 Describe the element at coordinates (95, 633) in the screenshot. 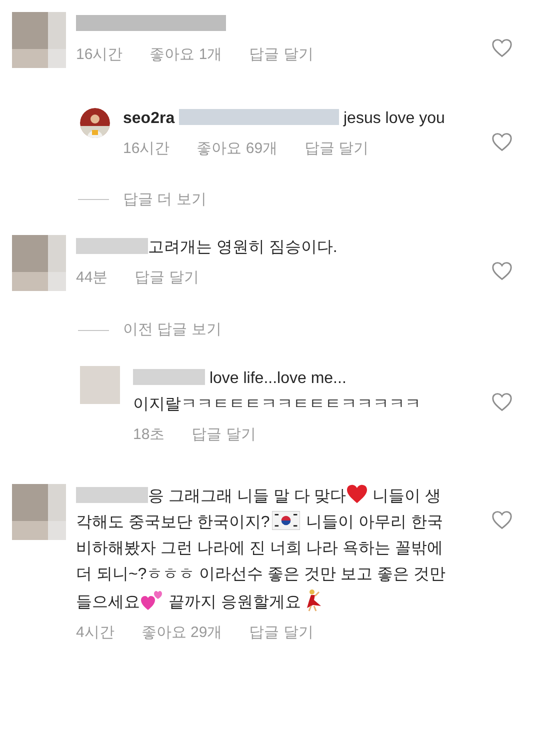

I see `comment-time: 4시간` at that location.